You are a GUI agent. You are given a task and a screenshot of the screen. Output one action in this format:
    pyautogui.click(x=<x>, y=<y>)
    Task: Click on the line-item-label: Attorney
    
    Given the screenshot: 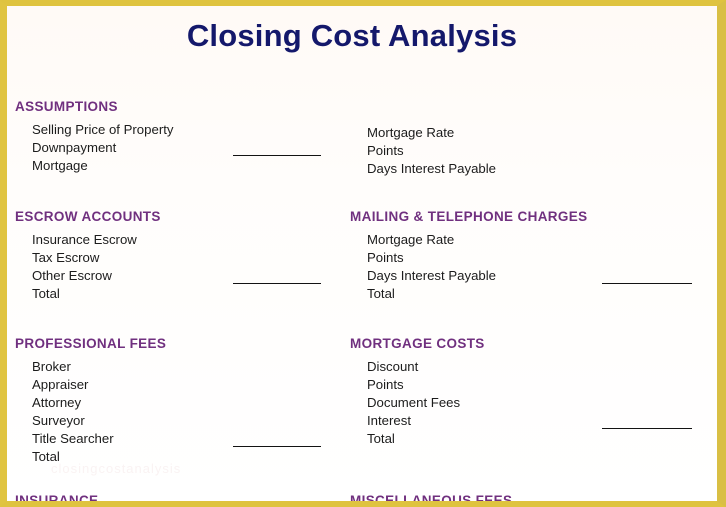 What is the action you would take?
    pyautogui.click(x=57, y=402)
    